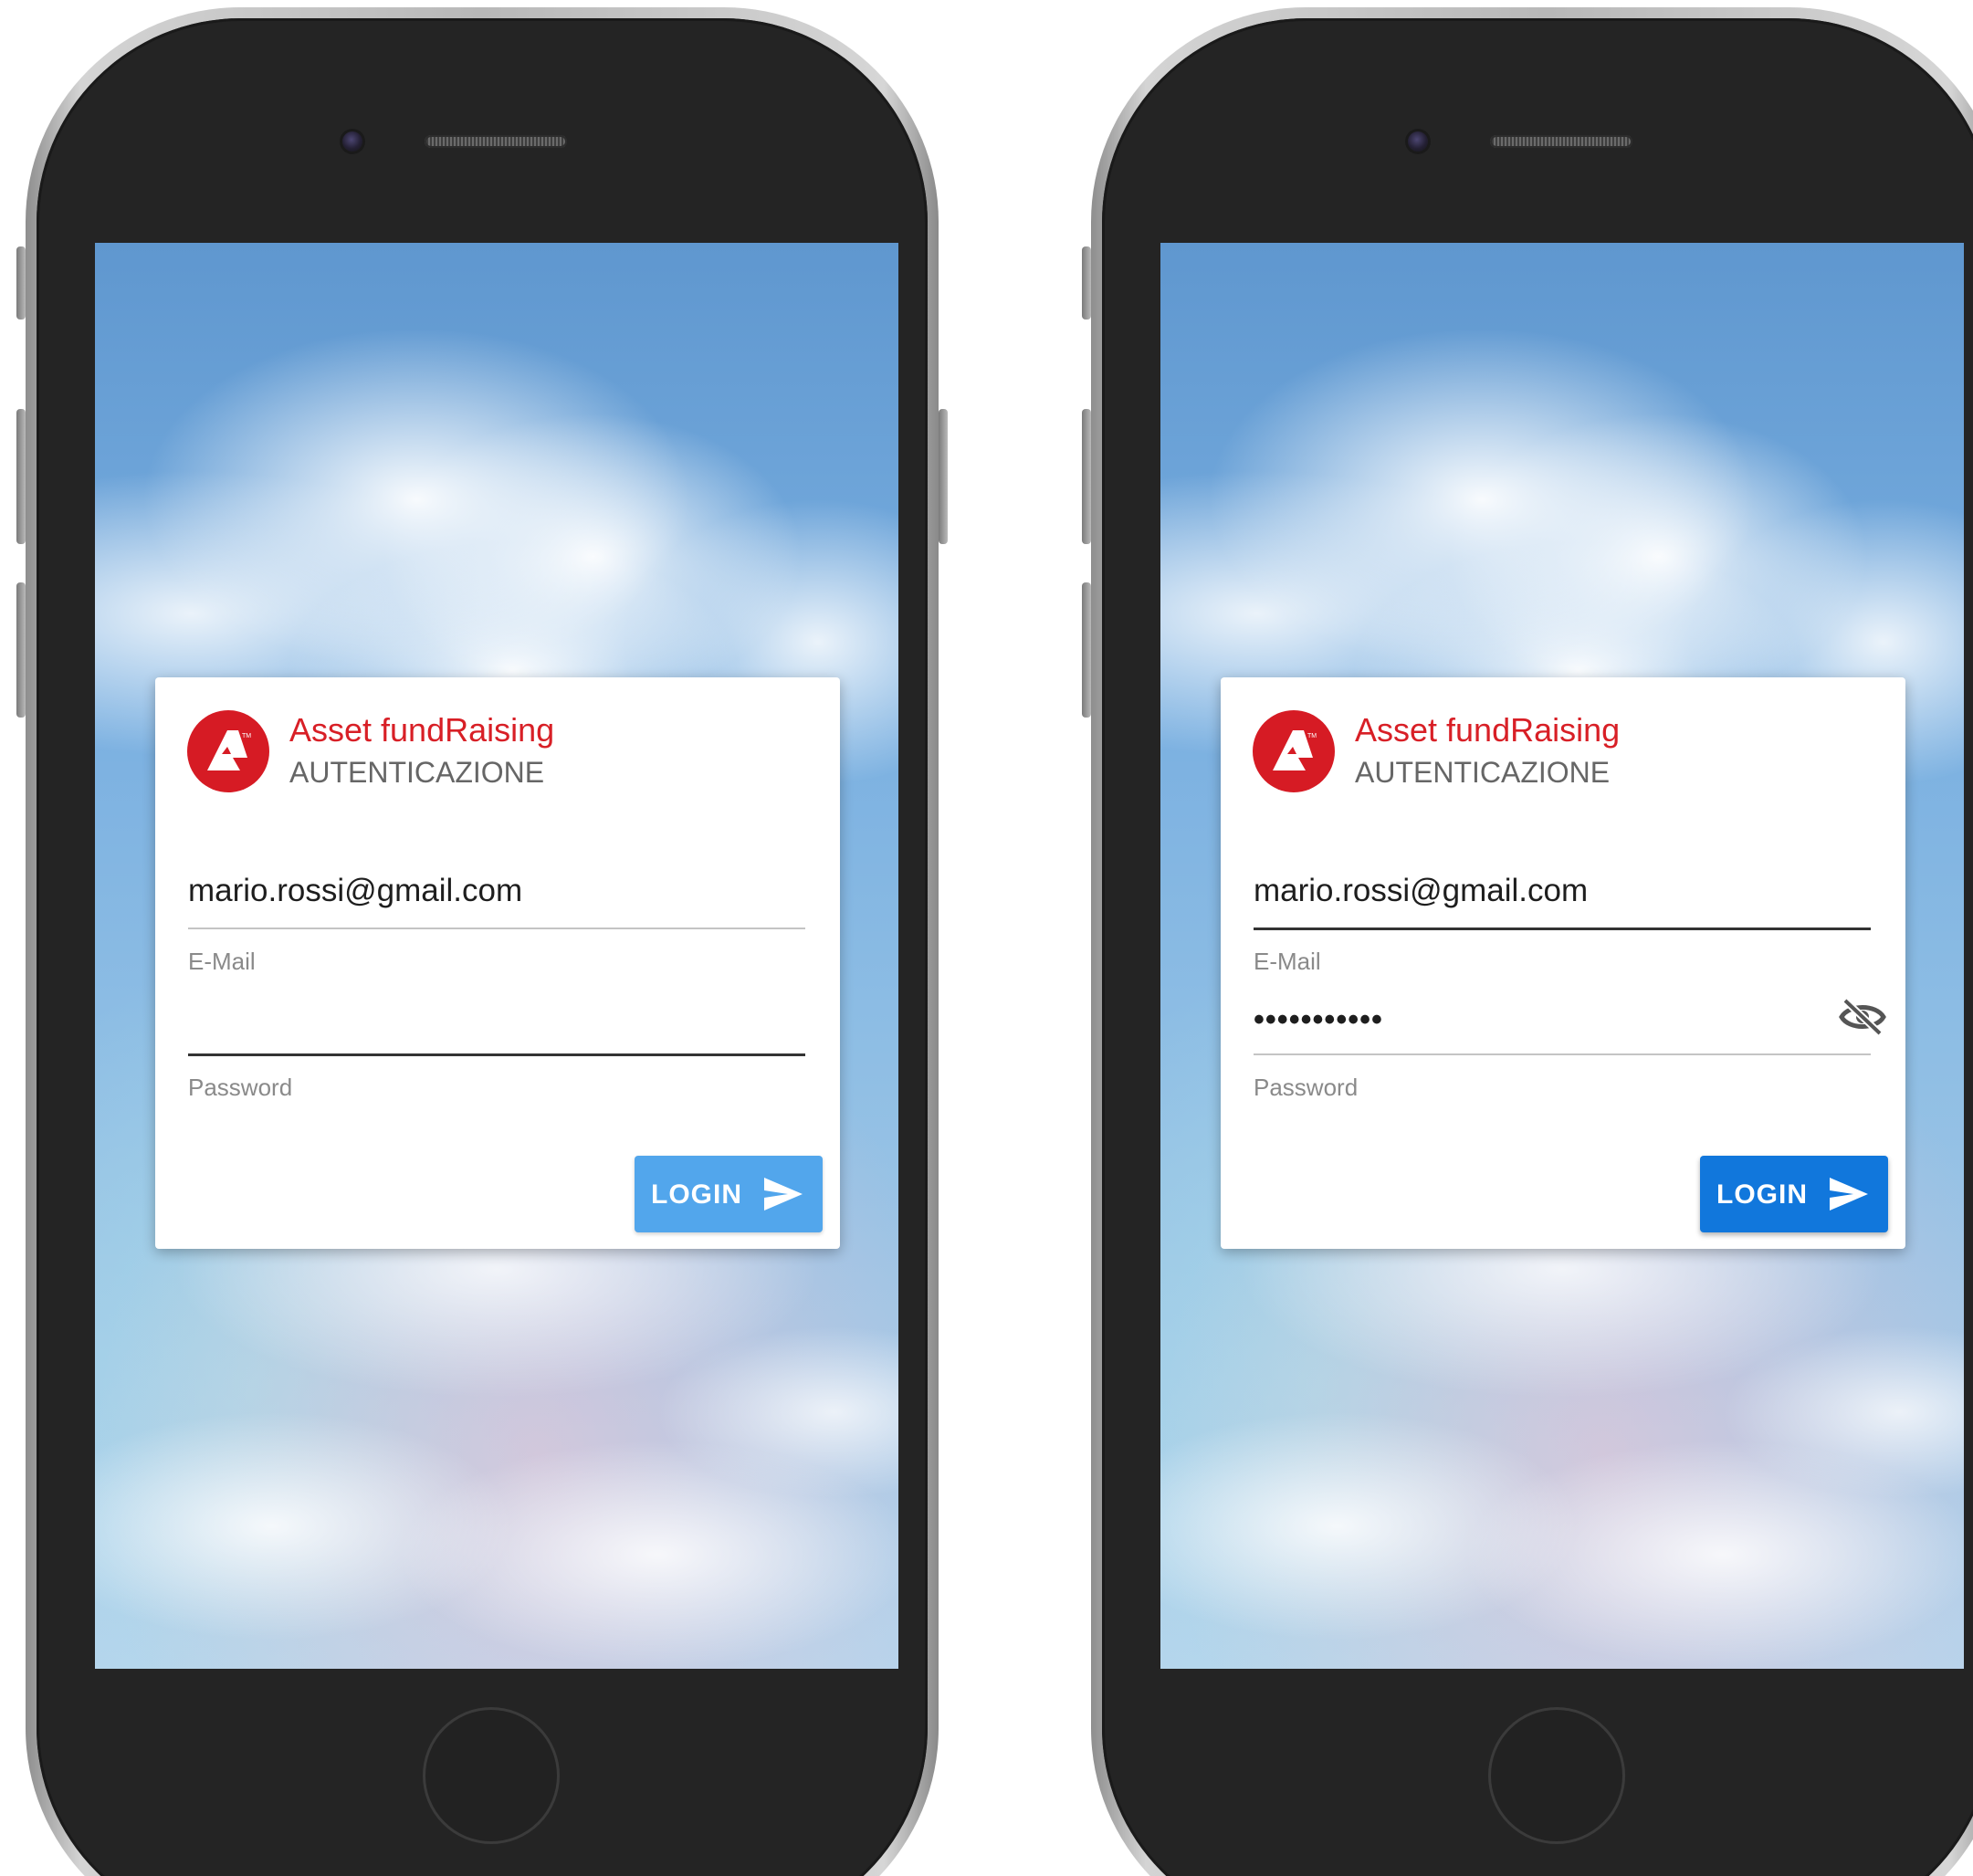  I want to click on eye-off-icon, so click(1862, 1017).